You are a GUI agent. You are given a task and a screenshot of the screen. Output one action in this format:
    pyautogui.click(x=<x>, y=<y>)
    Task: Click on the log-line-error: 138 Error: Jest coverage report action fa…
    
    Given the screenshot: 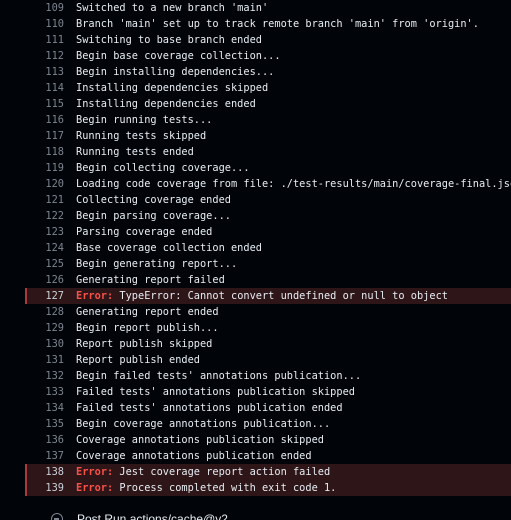 What is the action you would take?
    pyautogui.click(x=268, y=472)
    